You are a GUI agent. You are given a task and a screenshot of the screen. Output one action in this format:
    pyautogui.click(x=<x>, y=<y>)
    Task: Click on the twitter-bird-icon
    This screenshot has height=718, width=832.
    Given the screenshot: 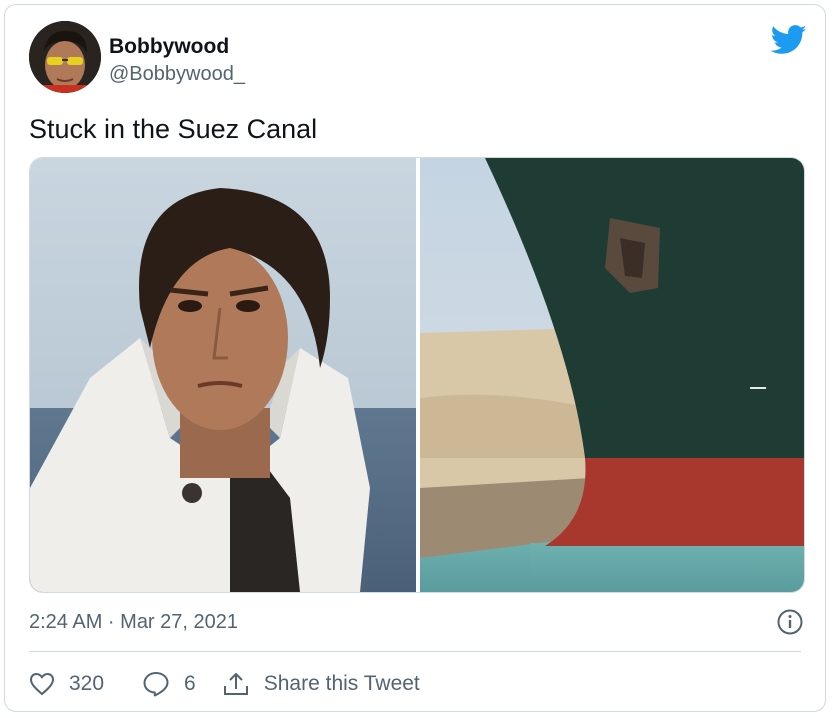 What is the action you would take?
    pyautogui.click(x=788, y=40)
    